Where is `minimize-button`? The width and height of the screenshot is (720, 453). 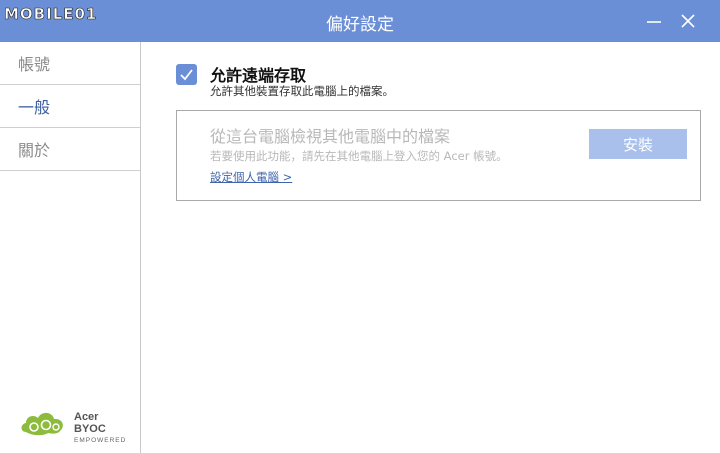 minimize-button is located at coordinates (654, 21).